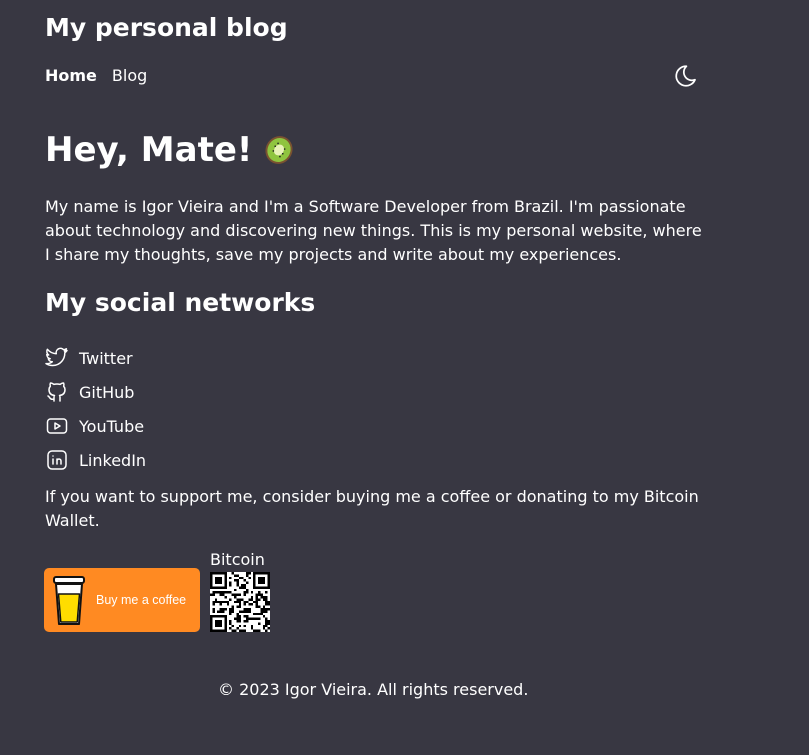 This screenshot has width=809, height=755. I want to click on site-title: My personal blog, so click(166, 28).